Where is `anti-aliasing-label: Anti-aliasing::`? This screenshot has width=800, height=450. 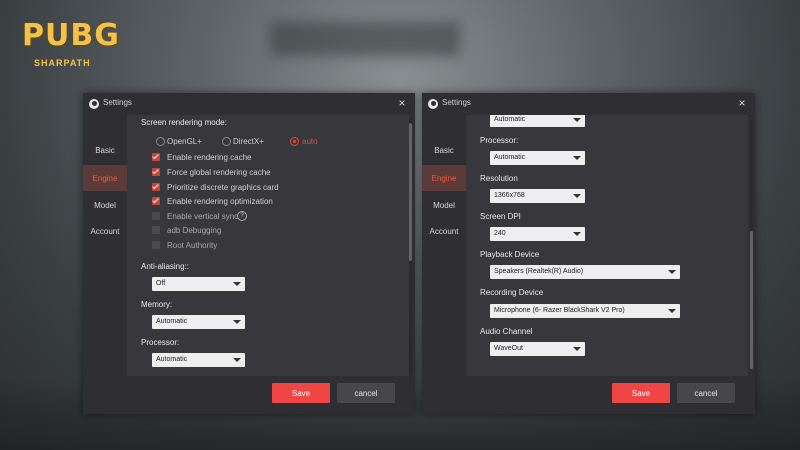 anti-aliasing-label: Anti-aliasing:: is located at coordinates (165, 266).